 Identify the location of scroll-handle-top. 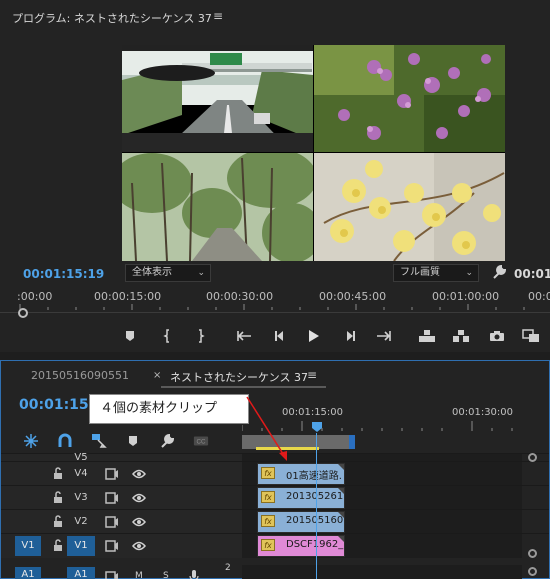
(532, 457).